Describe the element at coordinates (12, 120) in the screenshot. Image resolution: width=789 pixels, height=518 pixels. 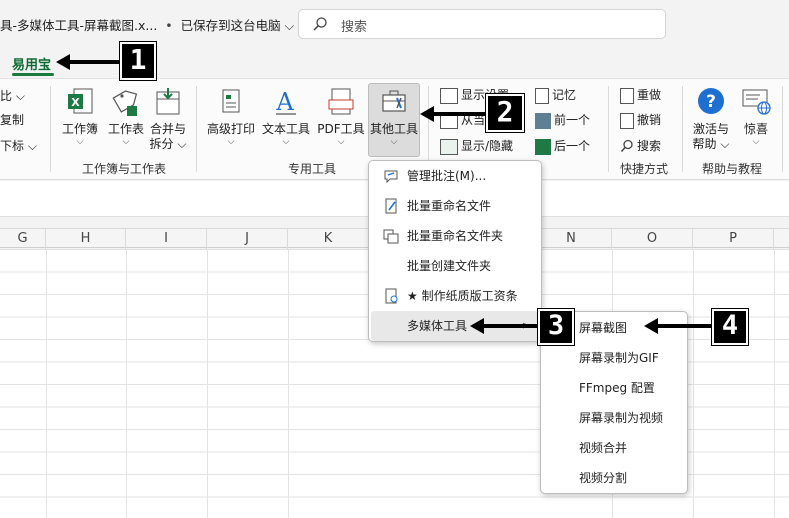
I see `ribbon-partial-item-2: 复制` at that location.